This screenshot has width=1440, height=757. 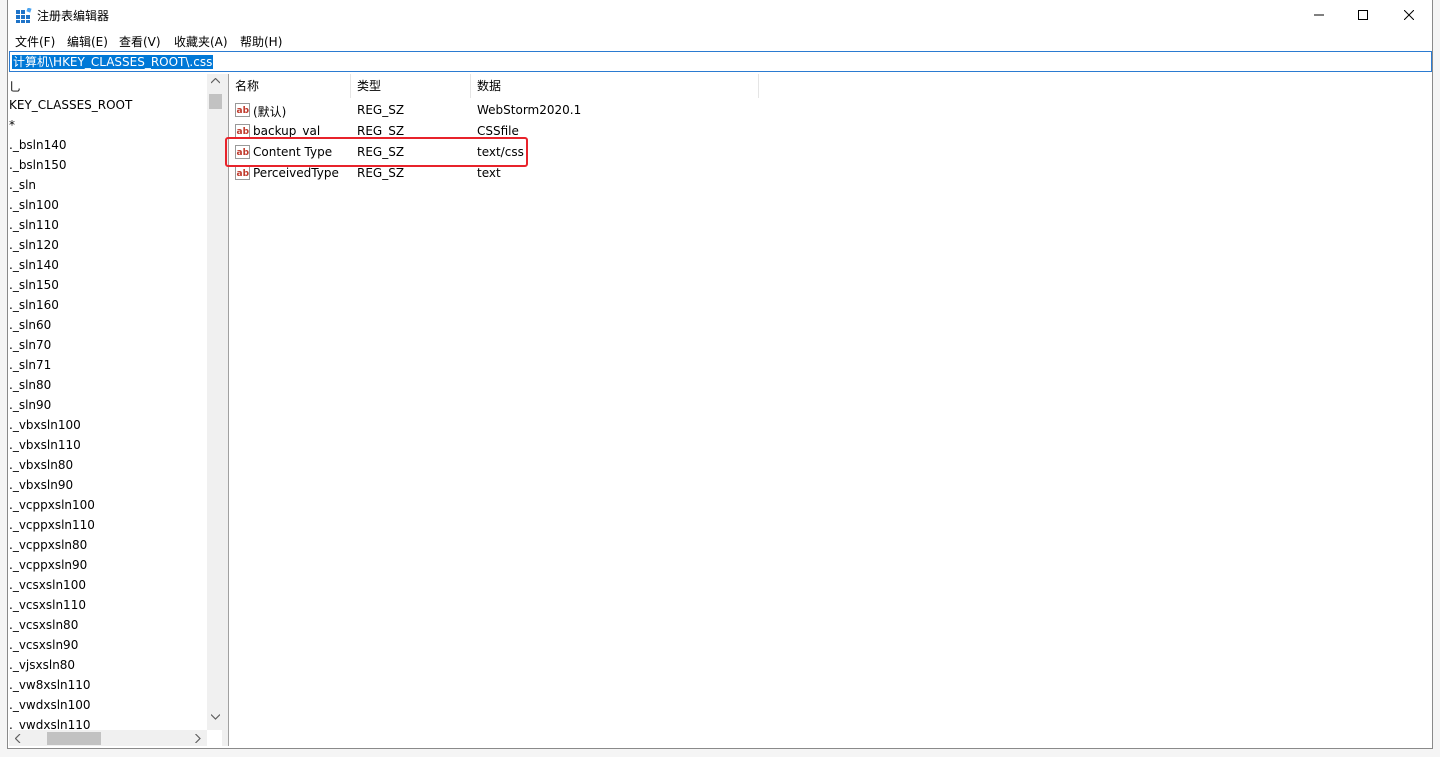 I want to click on tree-horizontal-scrollbar, so click(x=108, y=738).